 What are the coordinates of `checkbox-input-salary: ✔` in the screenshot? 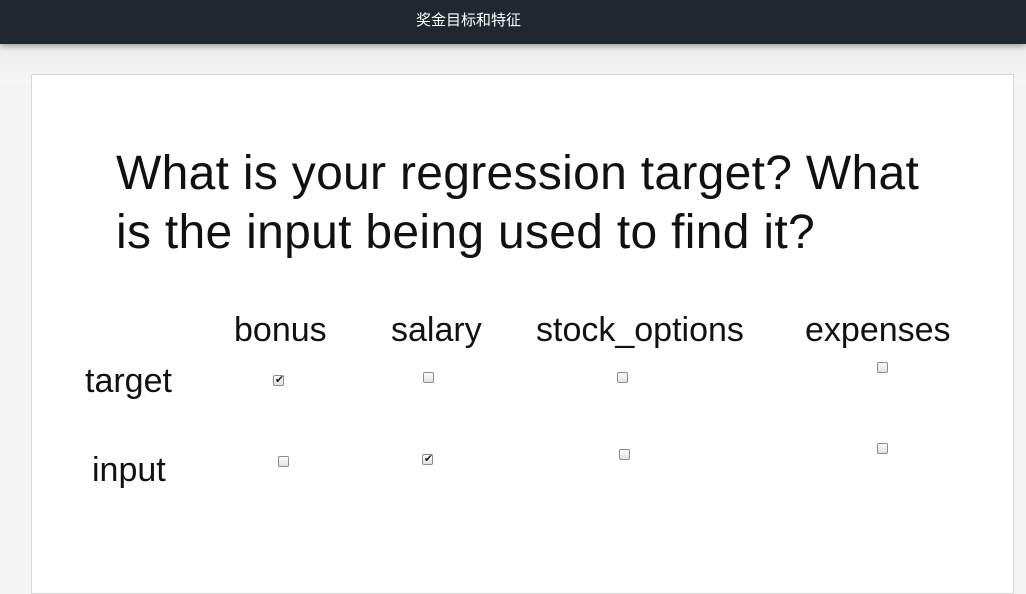 It's located at (428, 458).